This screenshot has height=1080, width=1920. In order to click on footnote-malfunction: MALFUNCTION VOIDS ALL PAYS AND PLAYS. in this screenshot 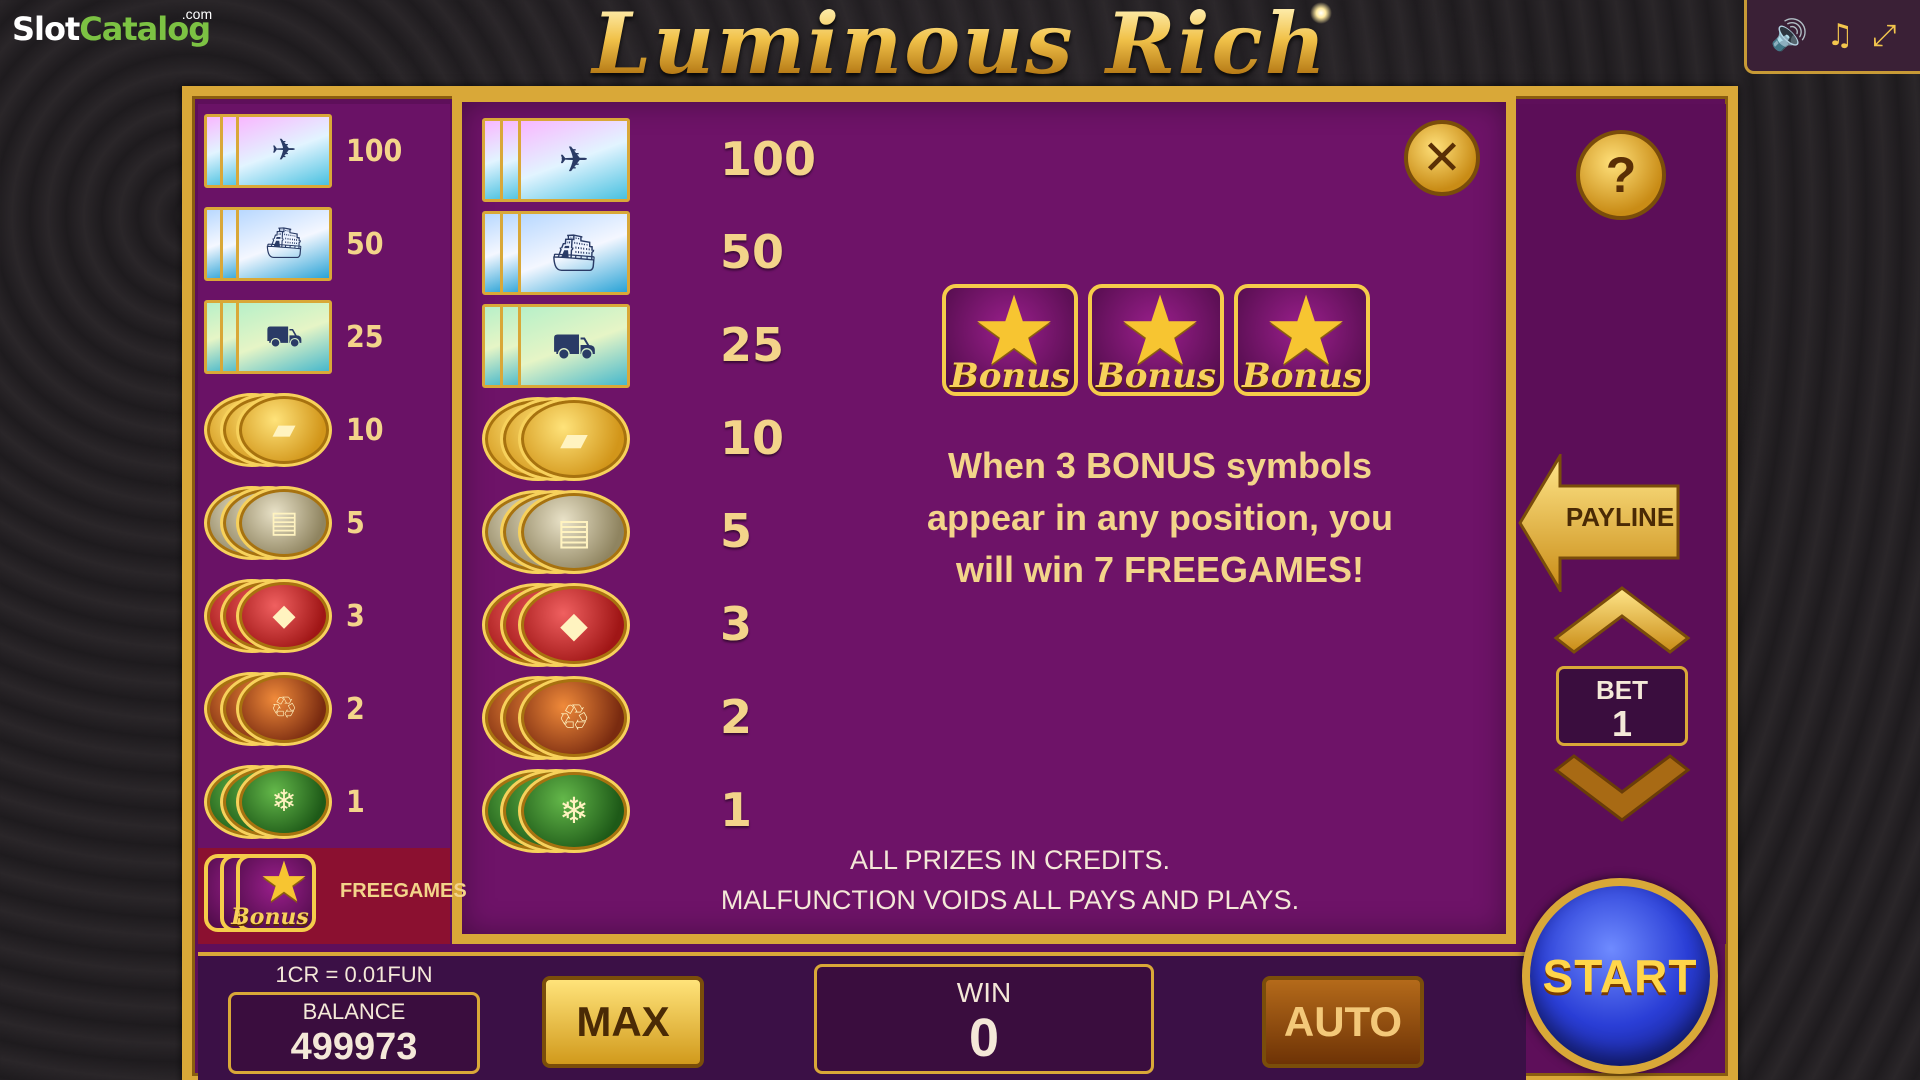, I will do `click(1010, 900)`.